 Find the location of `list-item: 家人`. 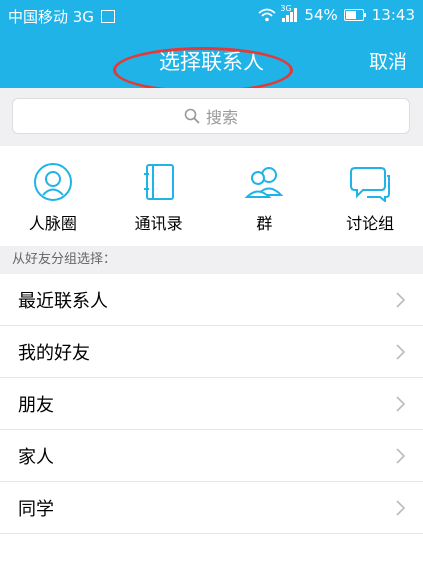

list-item: 家人 is located at coordinates (211, 456).